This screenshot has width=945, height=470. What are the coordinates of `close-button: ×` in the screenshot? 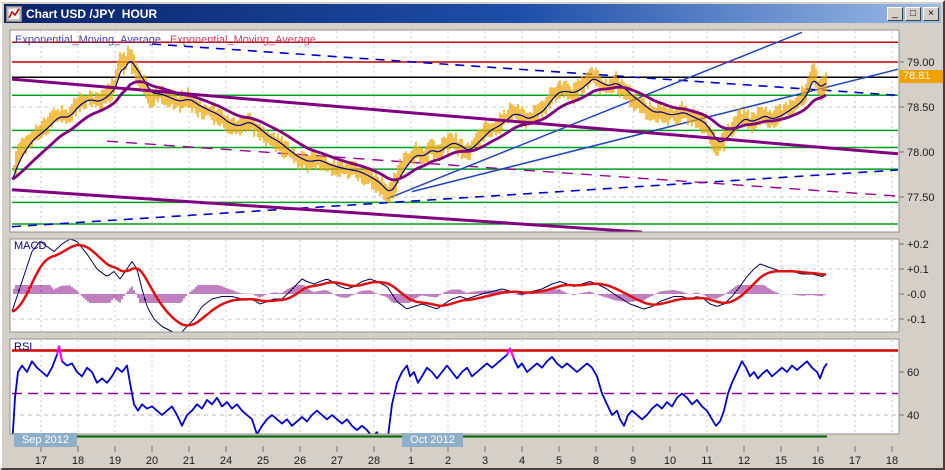 It's located at (931, 13).